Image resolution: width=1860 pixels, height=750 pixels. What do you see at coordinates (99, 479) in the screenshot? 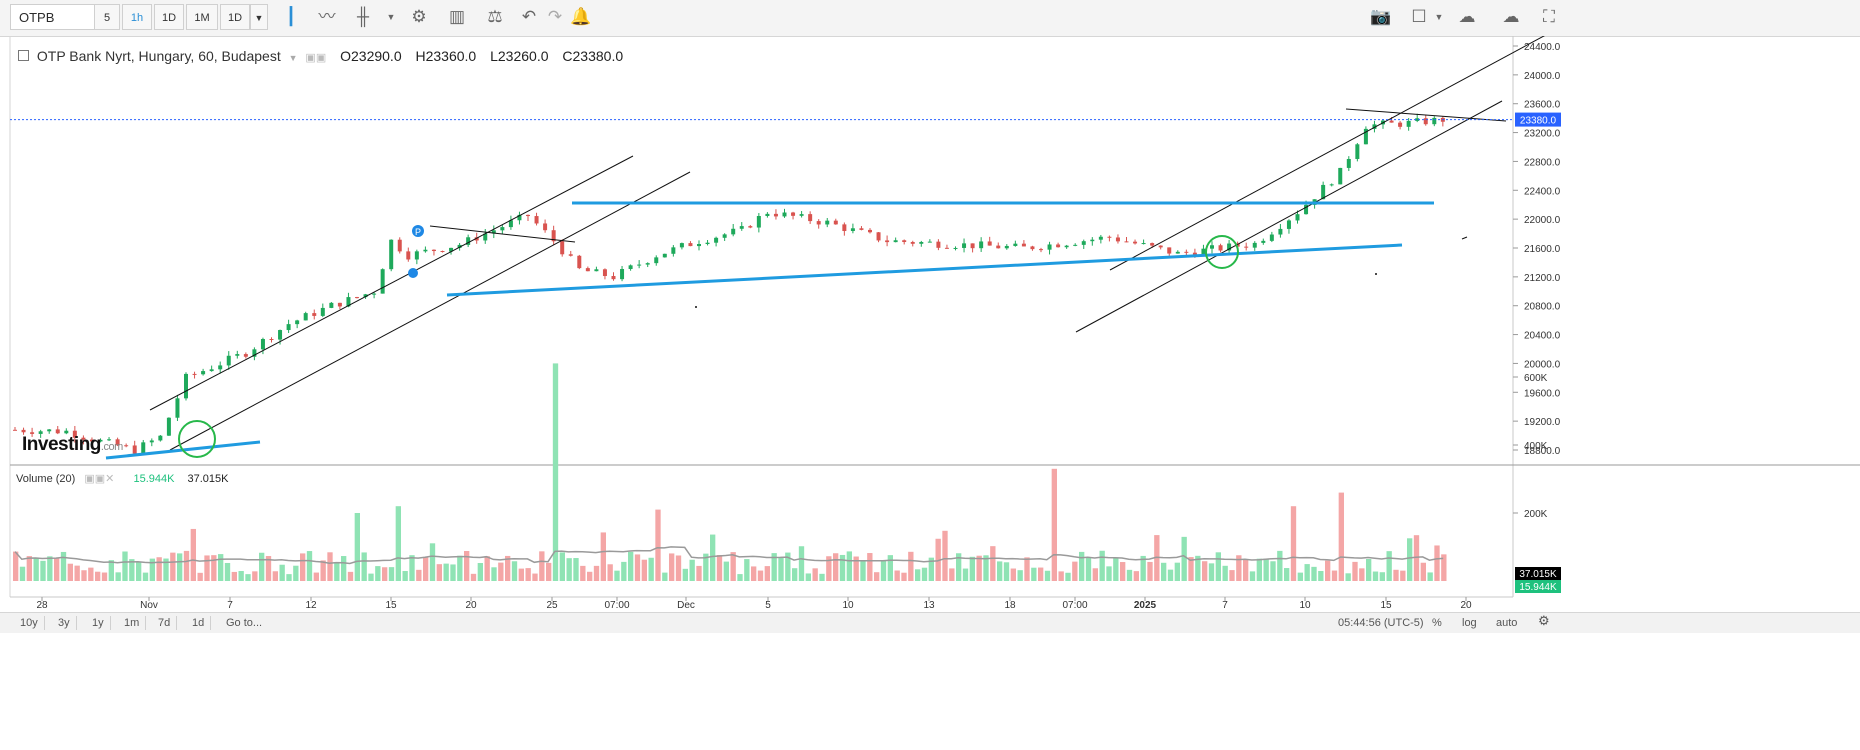
I see `volume-tools-icon: ▣▣✕` at bounding box center [99, 479].